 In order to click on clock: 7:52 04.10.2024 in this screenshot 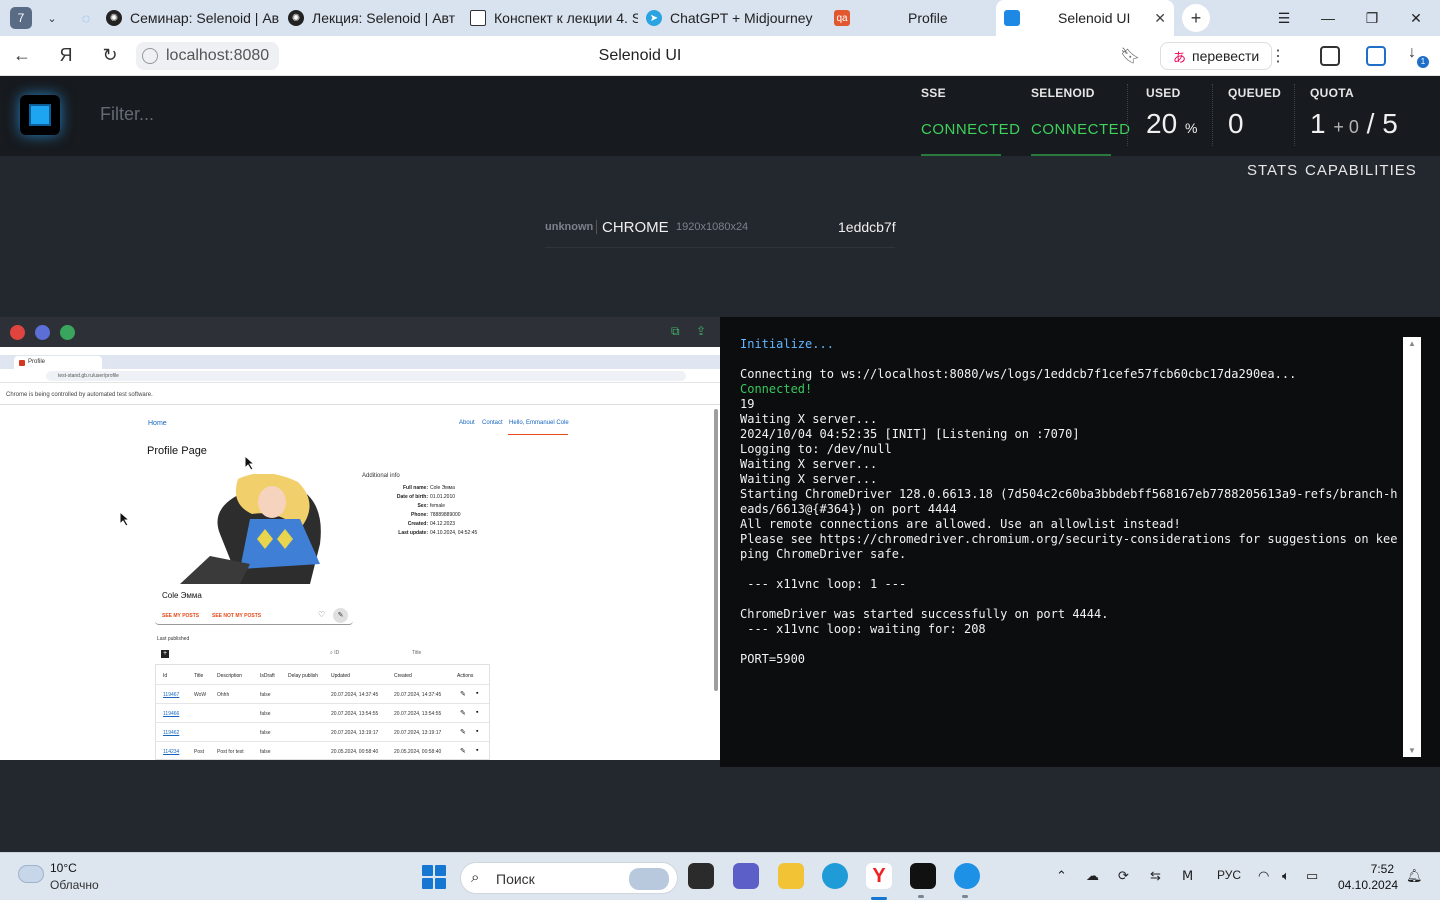, I will do `click(1368, 877)`.